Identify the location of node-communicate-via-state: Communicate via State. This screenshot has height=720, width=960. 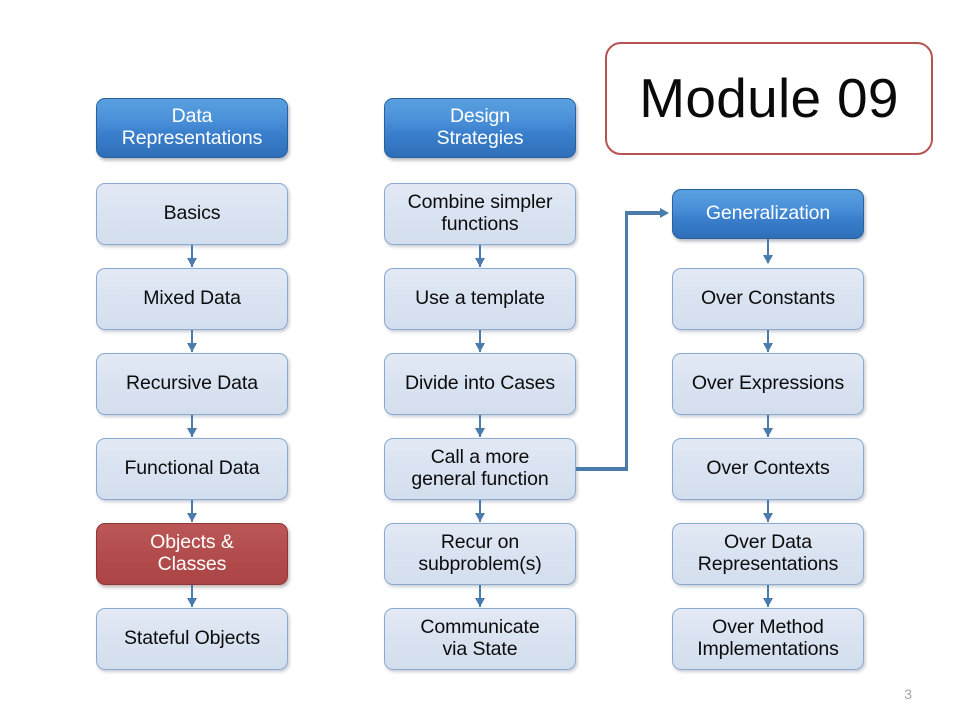
(480, 639).